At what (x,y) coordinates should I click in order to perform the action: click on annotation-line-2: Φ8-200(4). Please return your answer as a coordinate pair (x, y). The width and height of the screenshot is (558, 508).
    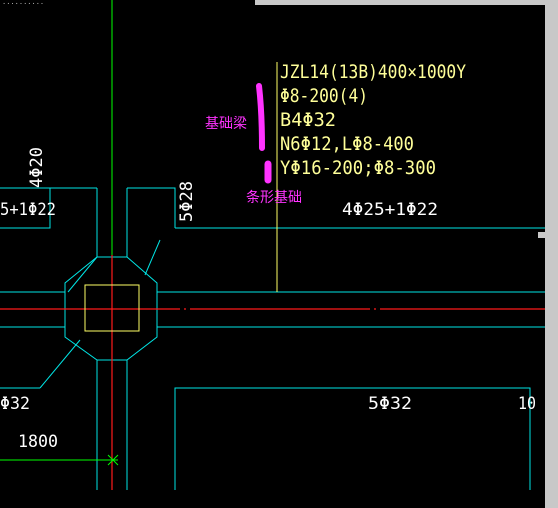
    Looking at the image, I should click on (324, 96).